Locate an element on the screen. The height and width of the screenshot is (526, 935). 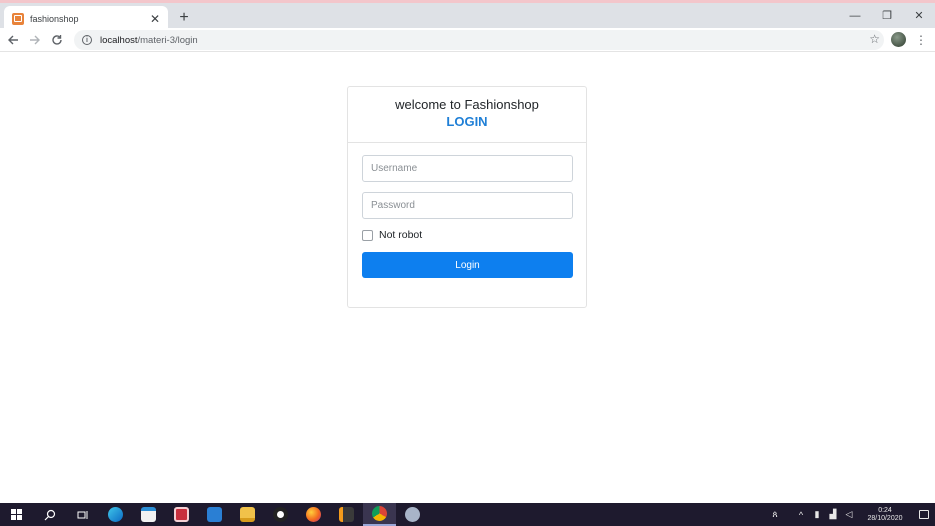
battery-icon: ▮ is located at coordinates (817, 514).